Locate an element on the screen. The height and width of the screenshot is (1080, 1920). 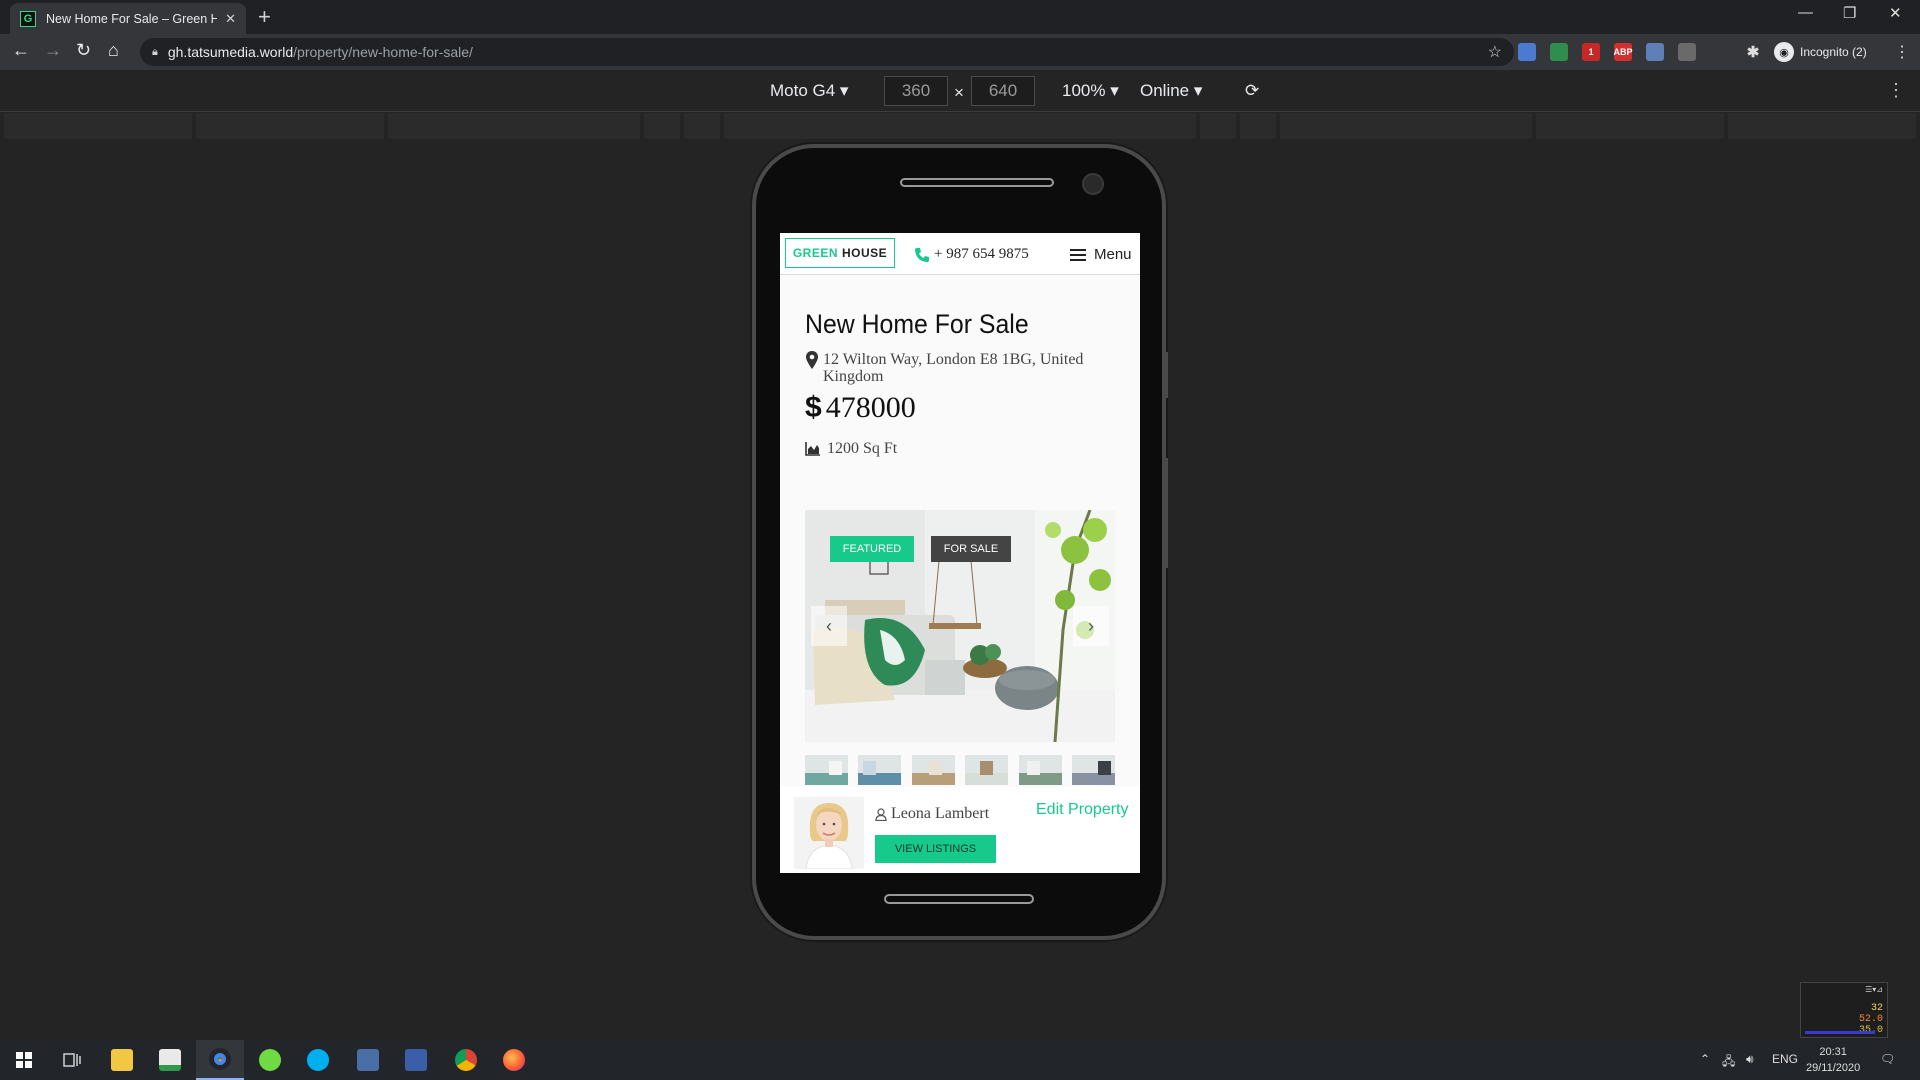
network-value: Online is located at coordinates (1165, 90).